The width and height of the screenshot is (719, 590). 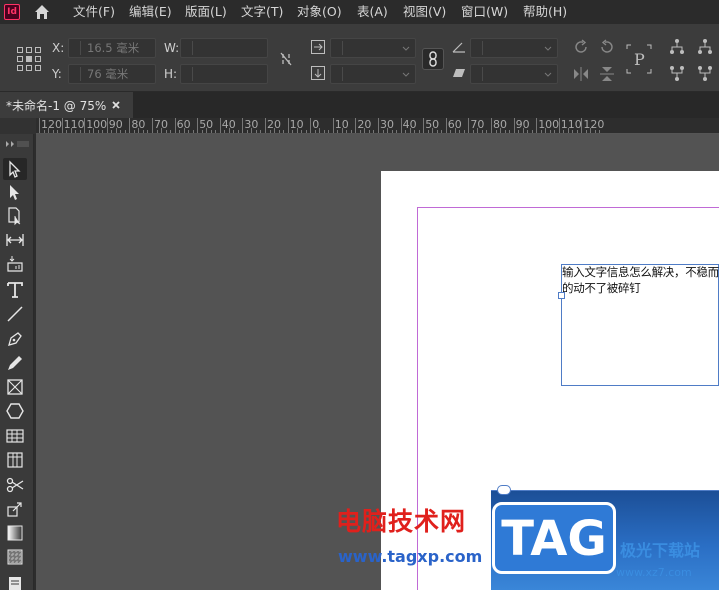 I want to click on scissors-tool, so click(x=15, y=485).